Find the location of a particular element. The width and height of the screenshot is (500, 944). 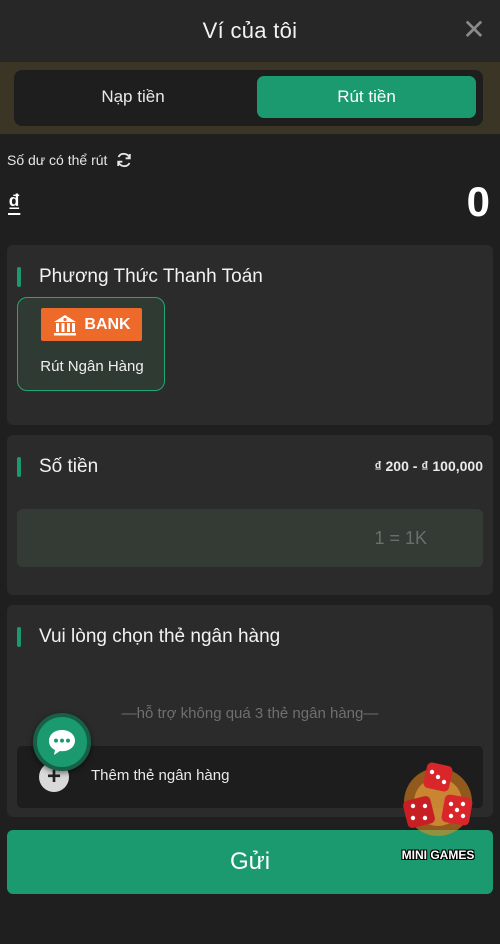

tab-bar-container: Nạp tiền Rút tiền is located at coordinates (250, 98).